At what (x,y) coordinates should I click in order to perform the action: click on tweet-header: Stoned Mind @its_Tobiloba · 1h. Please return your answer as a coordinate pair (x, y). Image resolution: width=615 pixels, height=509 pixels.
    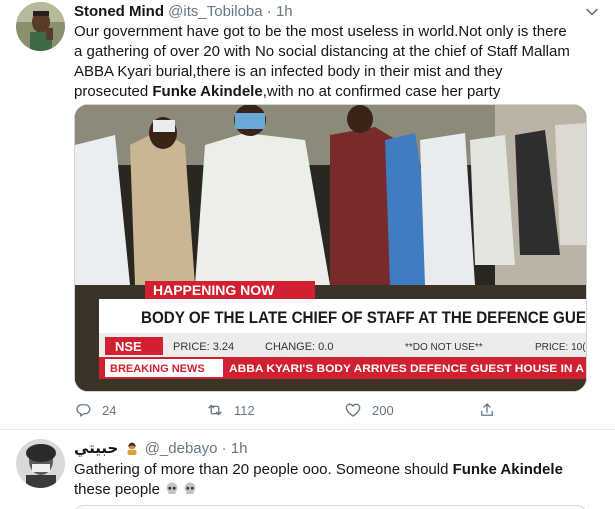
    Looking at the image, I should click on (183, 12).